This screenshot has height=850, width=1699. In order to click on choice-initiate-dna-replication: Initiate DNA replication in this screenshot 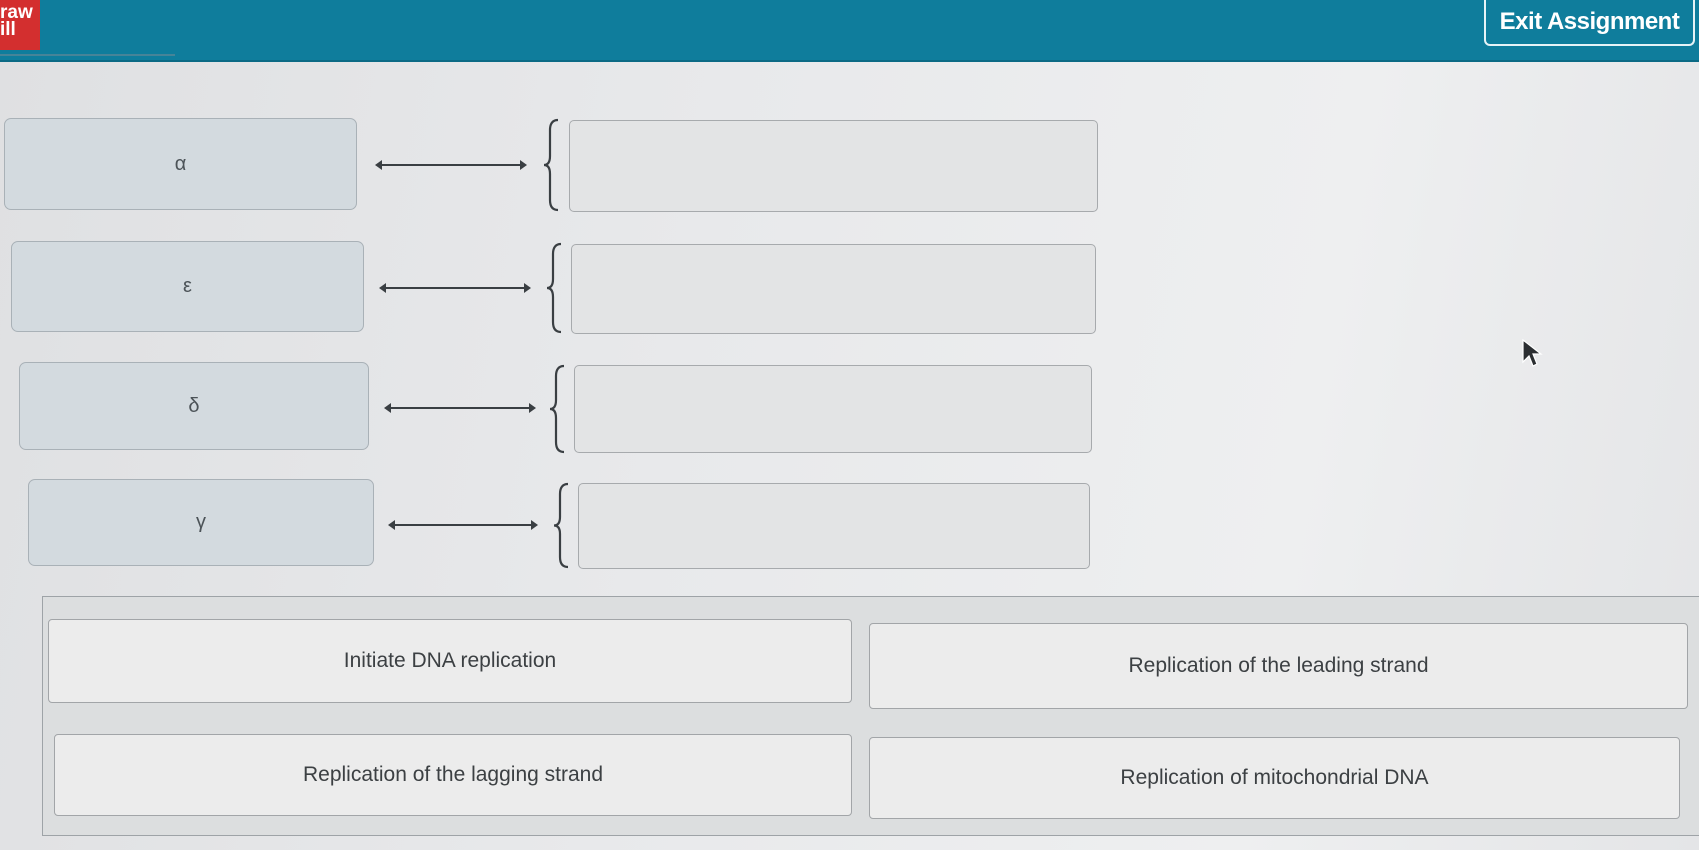, I will do `click(450, 661)`.